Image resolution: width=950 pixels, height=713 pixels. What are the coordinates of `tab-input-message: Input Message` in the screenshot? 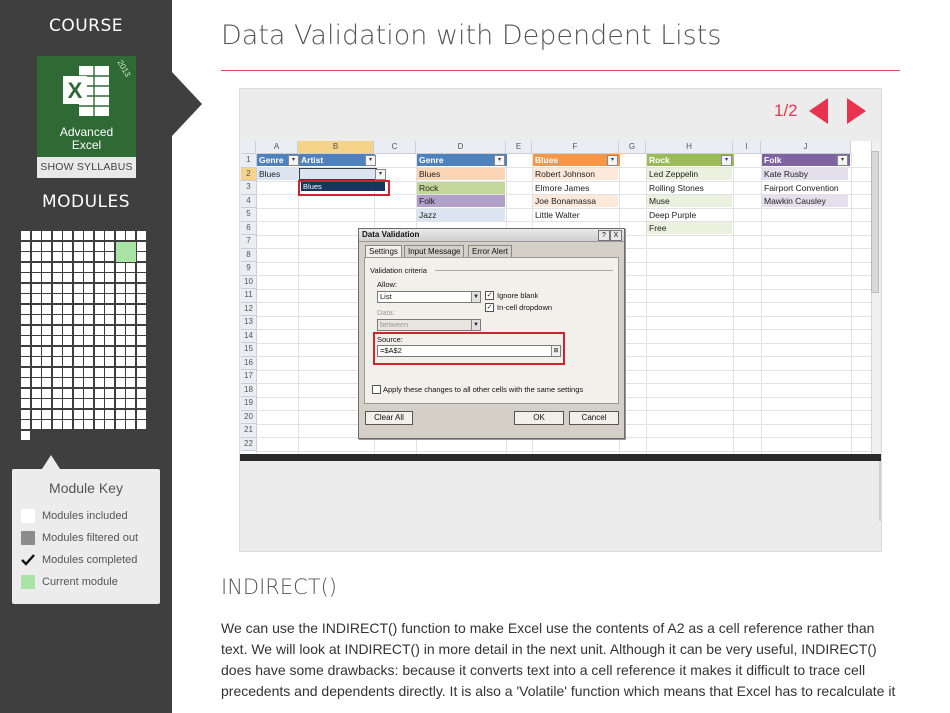 It's located at (434, 251).